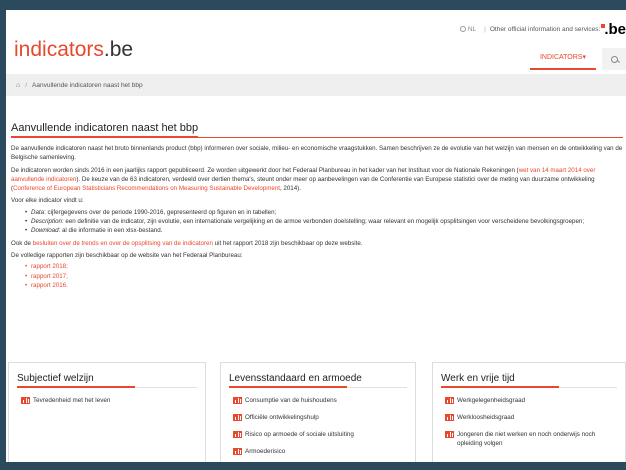  Describe the element at coordinates (324, 286) in the screenshot. I see `report-link-2016: rapport 2016.` at that location.